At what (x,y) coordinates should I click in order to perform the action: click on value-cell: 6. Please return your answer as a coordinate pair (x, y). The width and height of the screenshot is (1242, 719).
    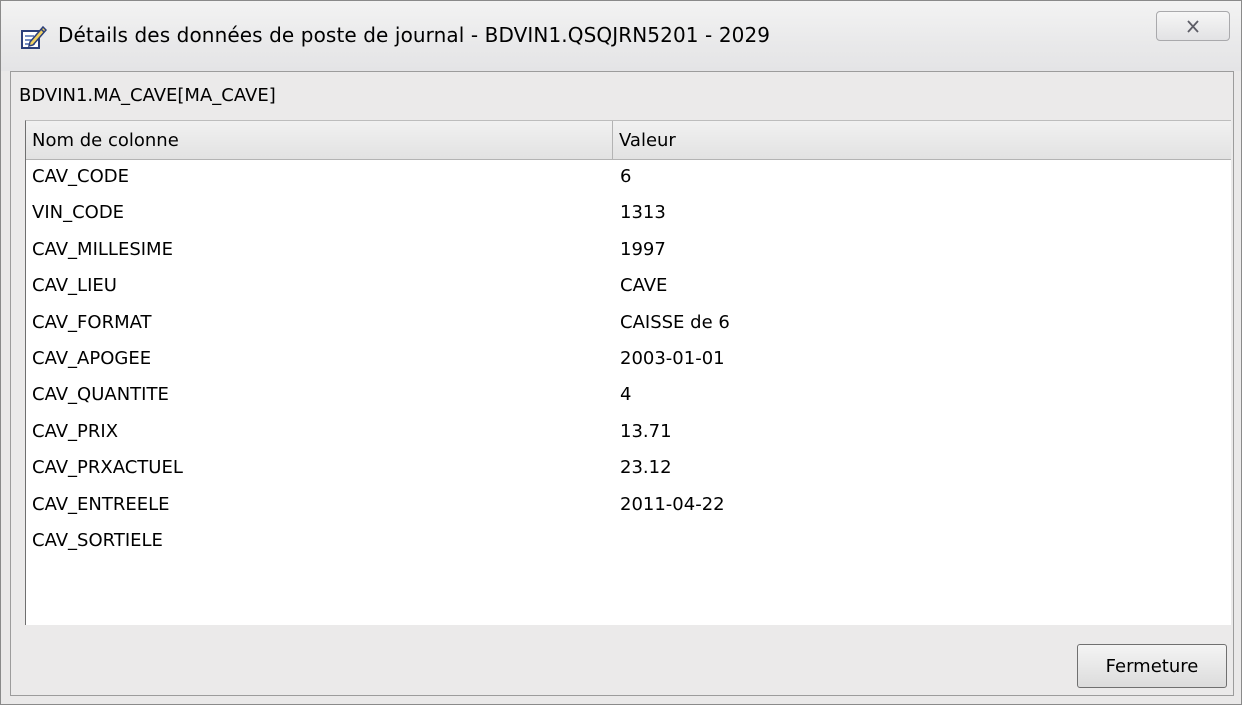
    Looking at the image, I should click on (626, 176).